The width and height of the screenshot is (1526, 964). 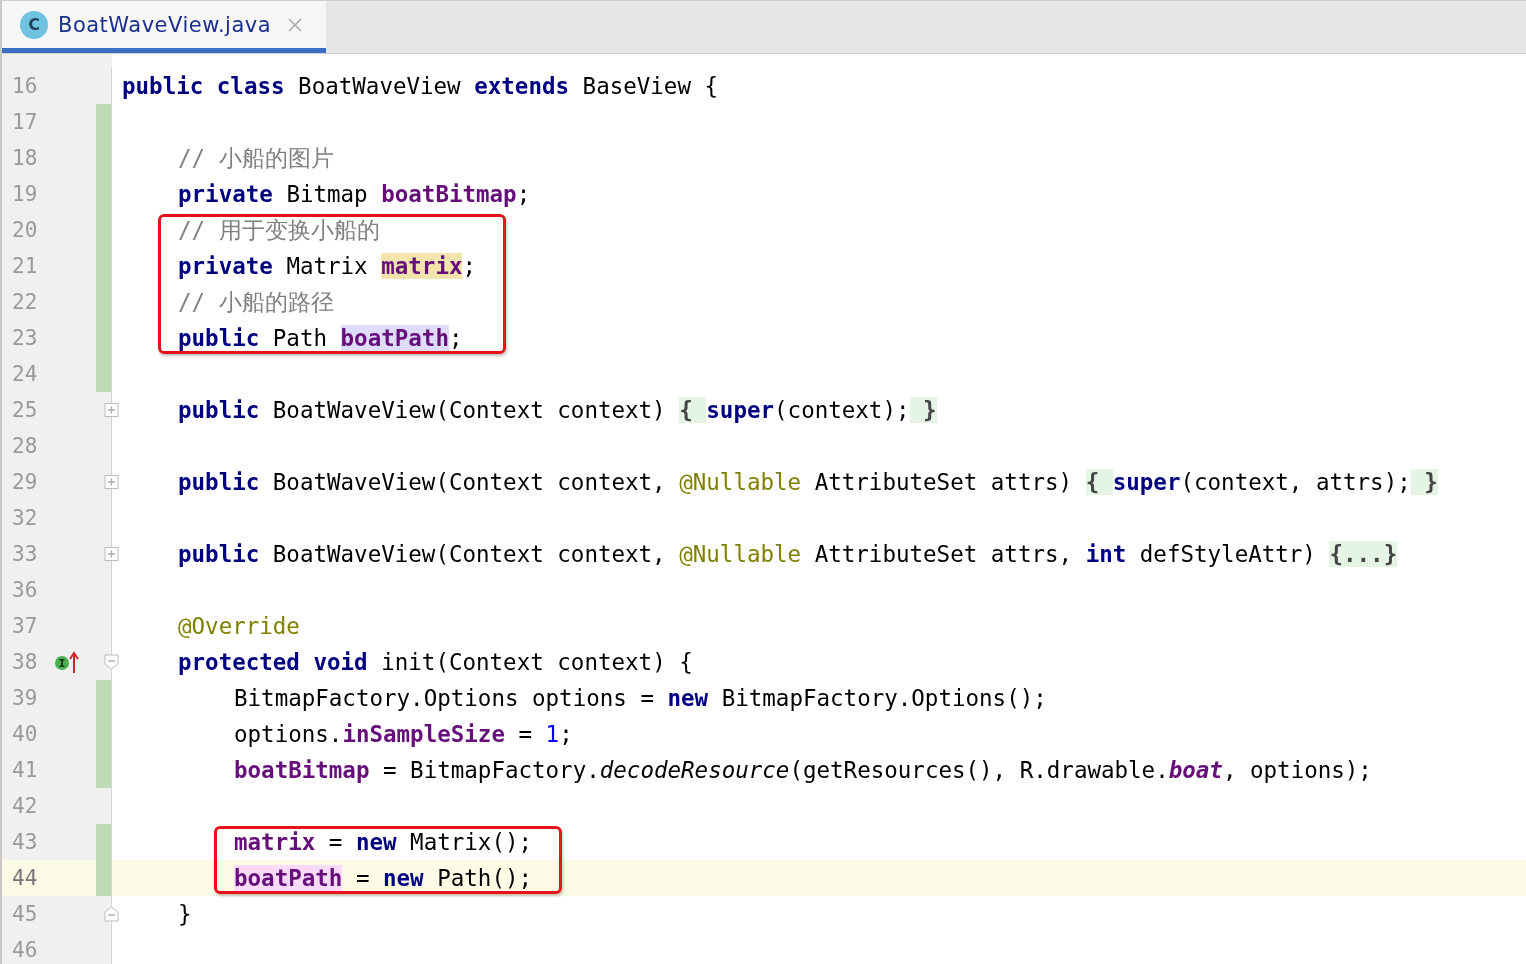 What do you see at coordinates (165, 24) in the screenshot?
I see `tab-title: BoatWaveView.java` at bounding box center [165, 24].